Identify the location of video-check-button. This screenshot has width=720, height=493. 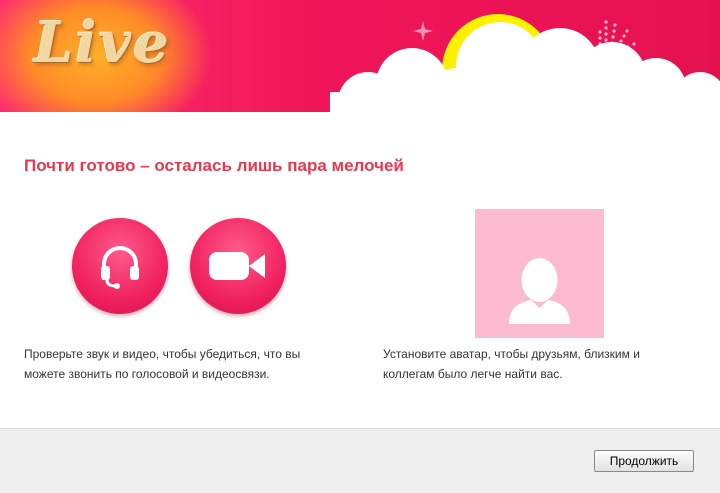
(238, 266).